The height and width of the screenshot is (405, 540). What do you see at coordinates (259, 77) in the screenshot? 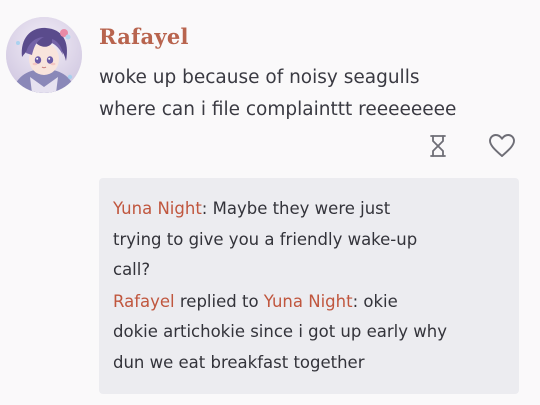
I see `post-text-line: woke up because of noisy seagulls` at bounding box center [259, 77].